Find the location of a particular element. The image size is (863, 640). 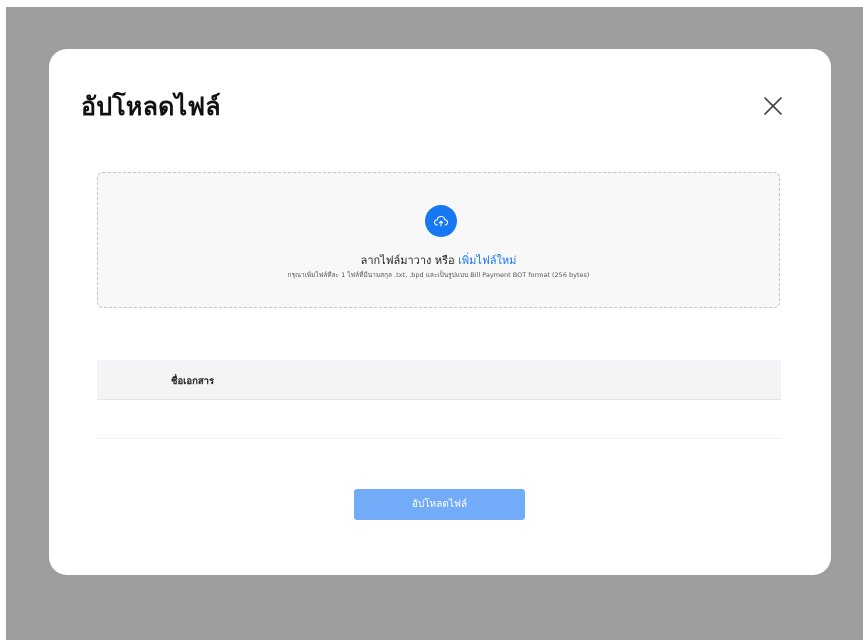

close-button is located at coordinates (773, 106).